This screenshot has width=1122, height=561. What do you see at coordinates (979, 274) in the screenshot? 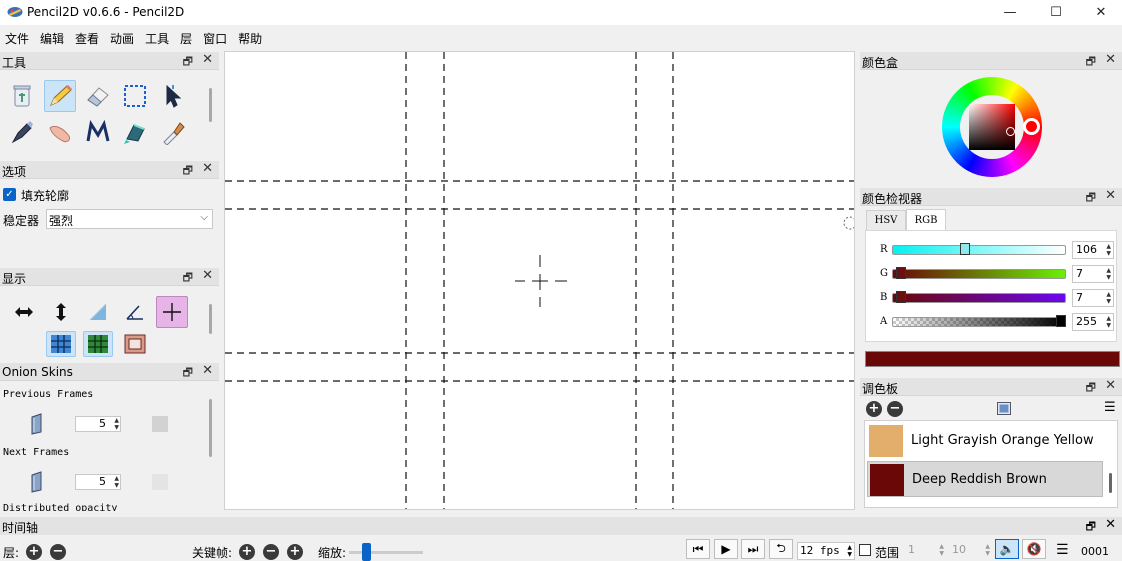
I see `green-slider` at bounding box center [979, 274].